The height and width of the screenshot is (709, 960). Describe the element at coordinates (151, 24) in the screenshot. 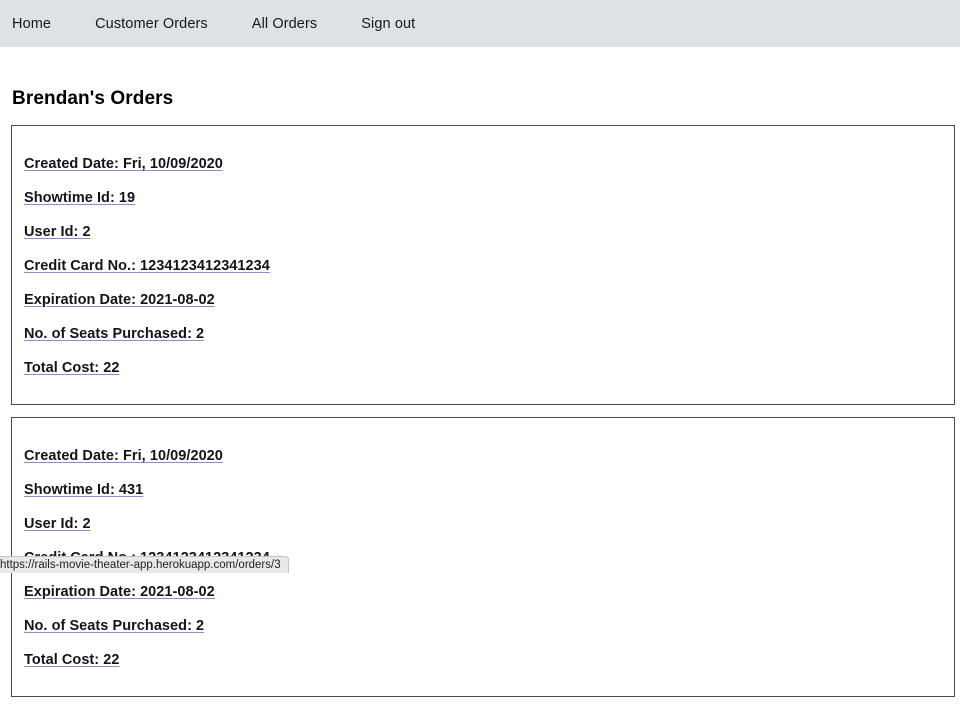

I see `nav-link-customer-orders: Customer Orders` at that location.